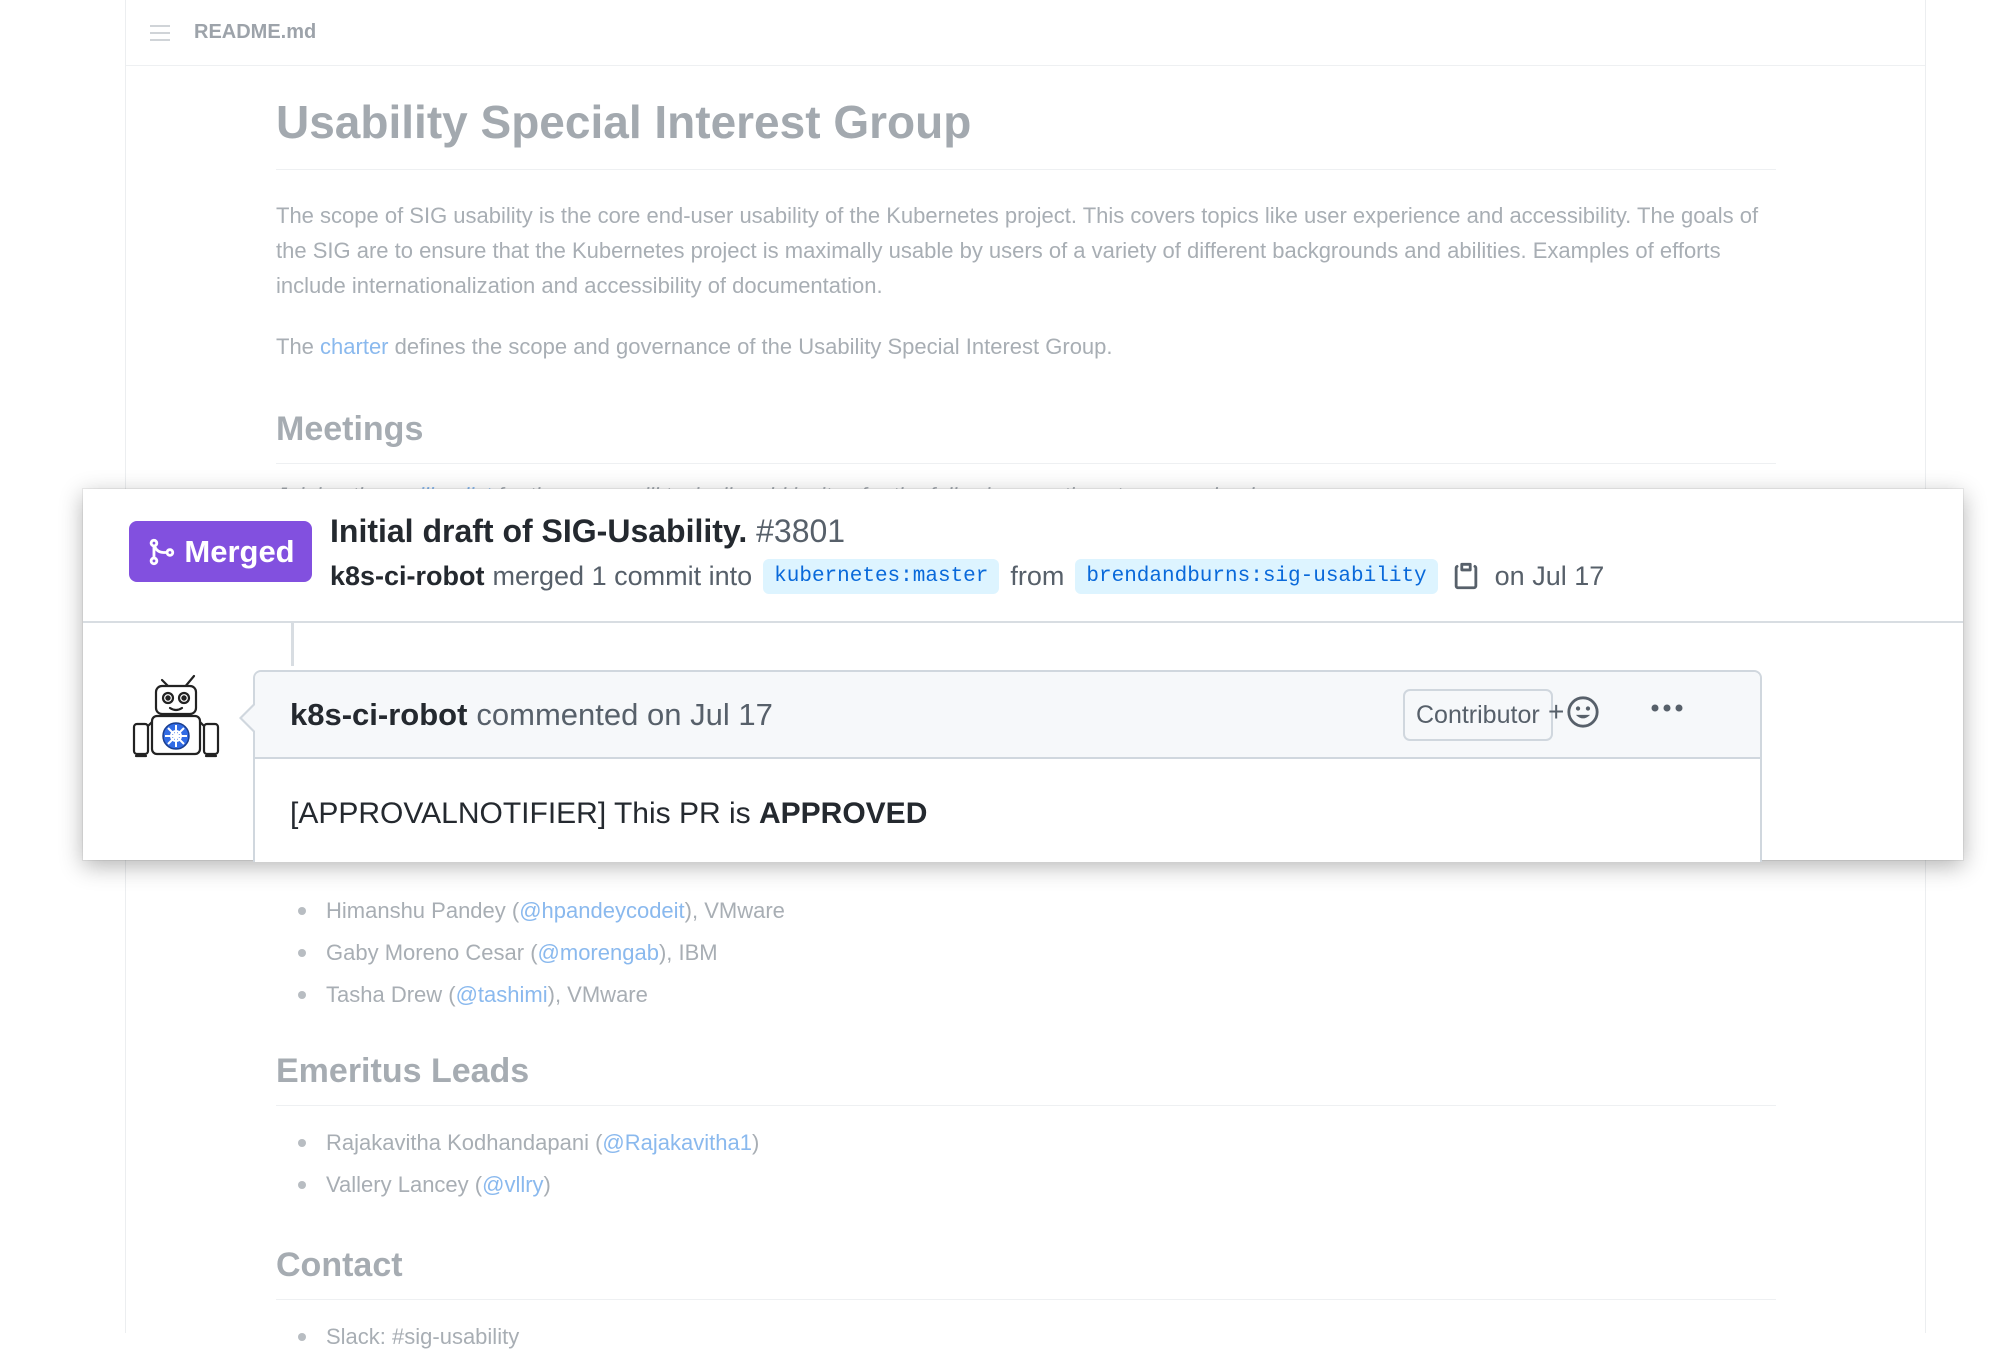 The width and height of the screenshot is (2000, 1358). What do you see at coordinates (354, 346) in the screenshot?
I see `charter-link: charter` at bounding box center [354, 346].